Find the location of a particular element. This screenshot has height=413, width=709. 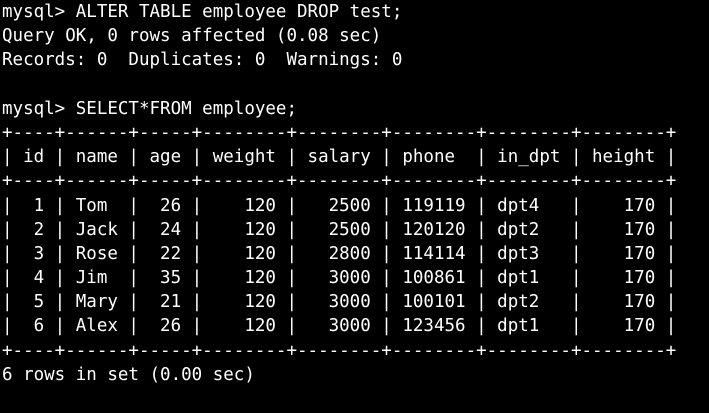

command-line-alter: mysql> ALTER TABLE employee DROP test; is located at coordinates (202, 12).